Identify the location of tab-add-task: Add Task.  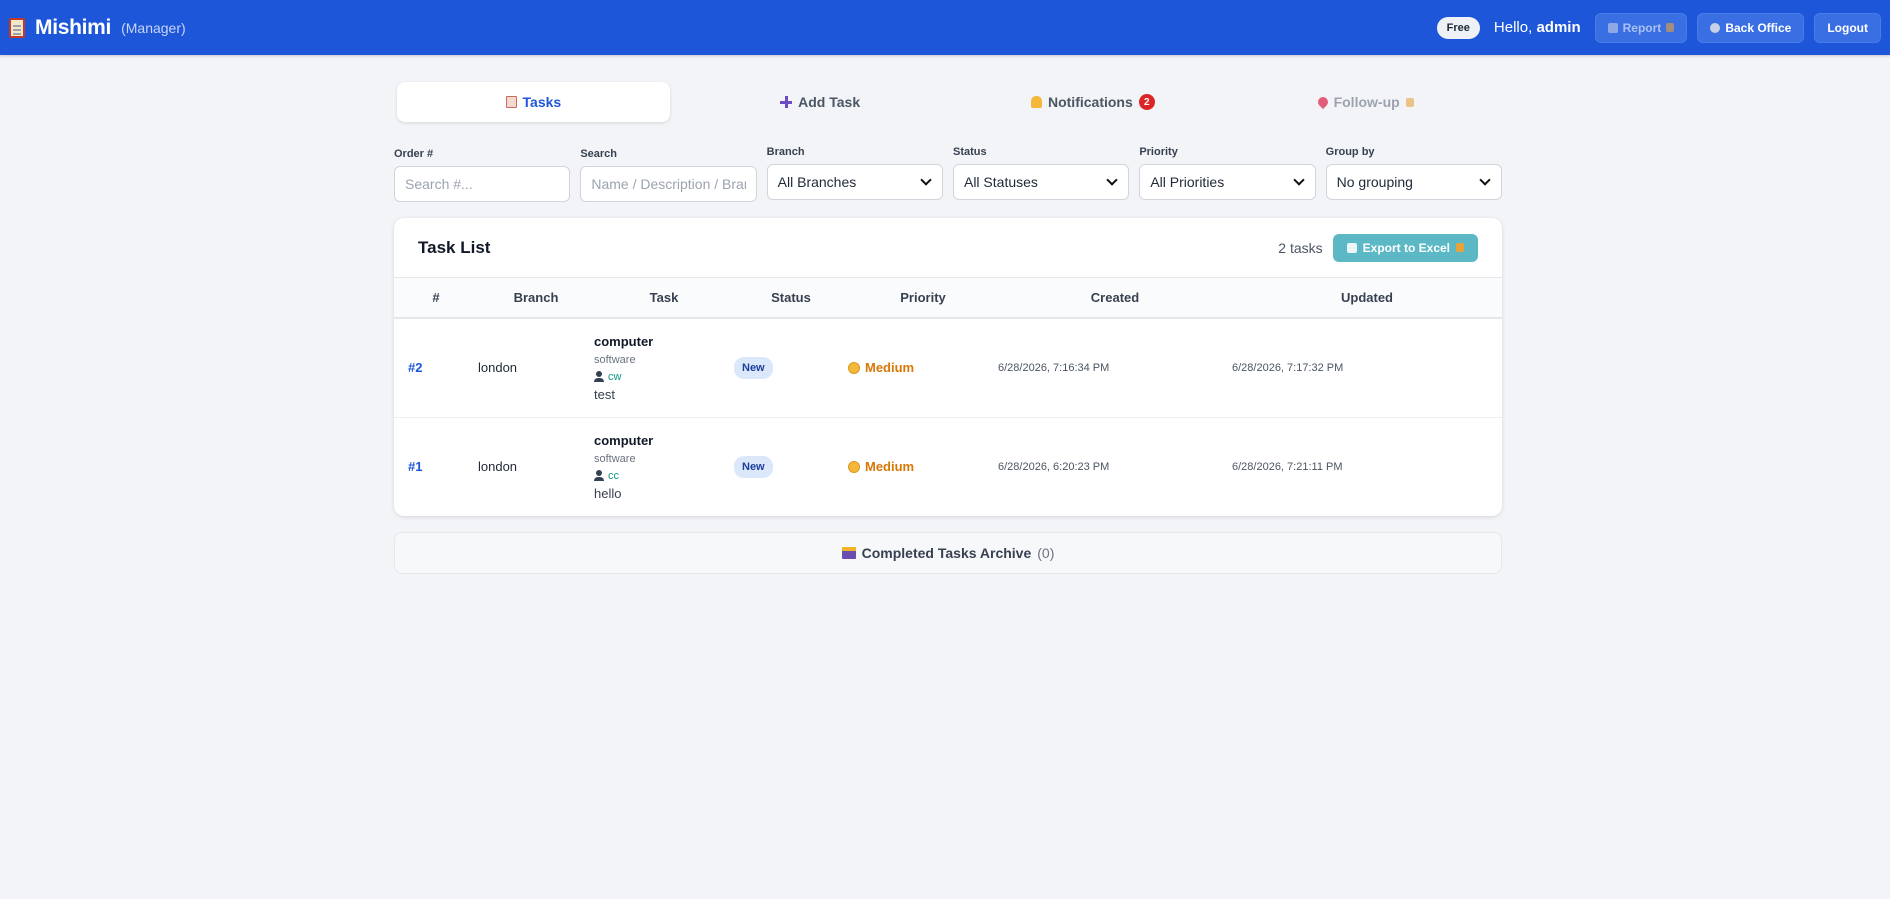
(820, 102).